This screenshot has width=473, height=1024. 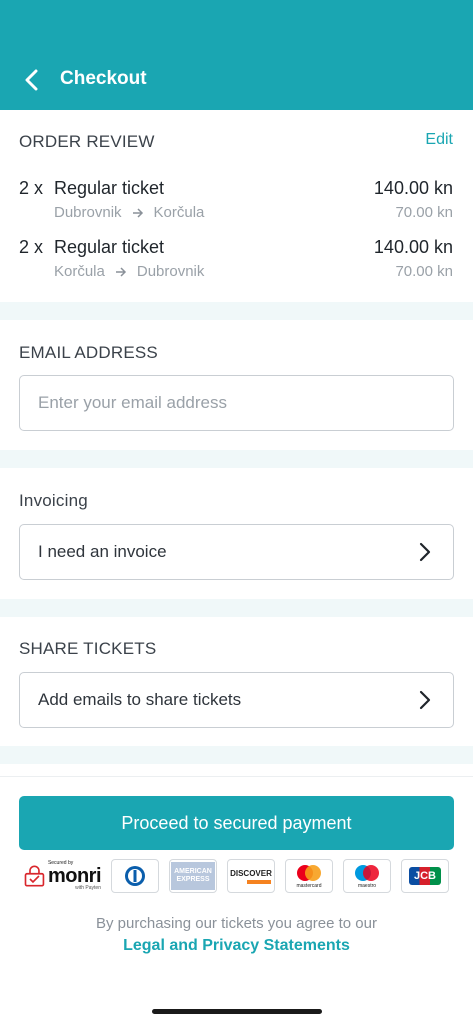 I want to click on jcb-text: JCB, so click(x=424, y=876).